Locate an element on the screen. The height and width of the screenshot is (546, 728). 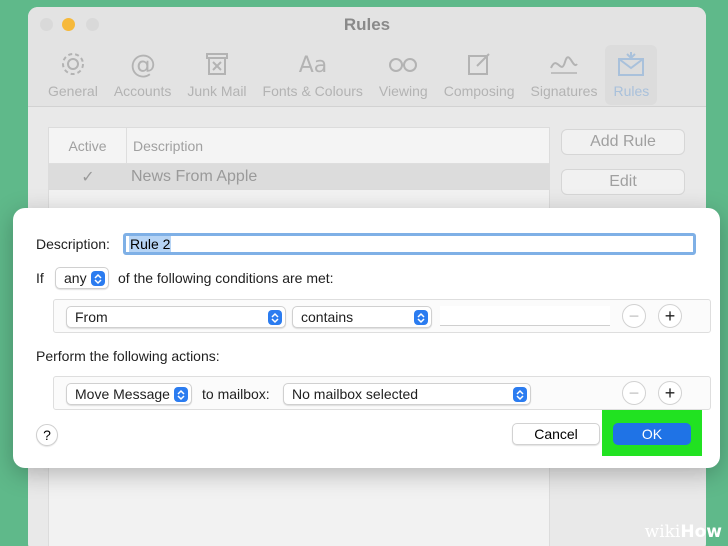
fonts-icon: Aa is located at coordinates (313, 64).